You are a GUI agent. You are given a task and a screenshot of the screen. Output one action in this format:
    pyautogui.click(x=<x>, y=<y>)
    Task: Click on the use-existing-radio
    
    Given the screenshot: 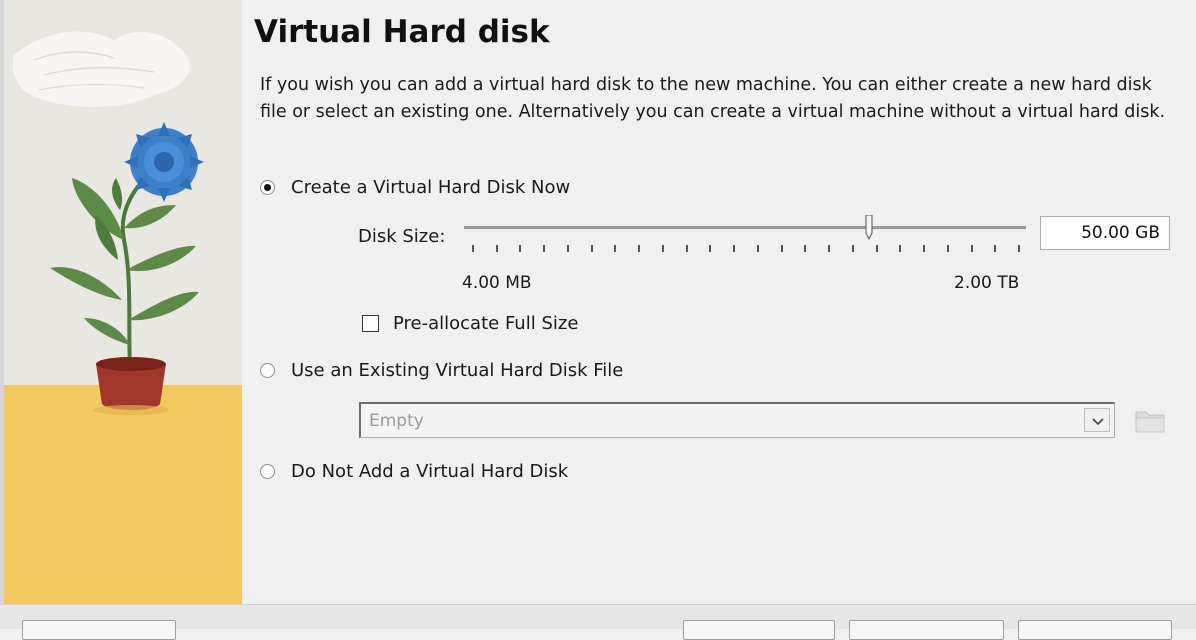 What is the action you would take?
    pyautogui.click(x=267, y=370)
    